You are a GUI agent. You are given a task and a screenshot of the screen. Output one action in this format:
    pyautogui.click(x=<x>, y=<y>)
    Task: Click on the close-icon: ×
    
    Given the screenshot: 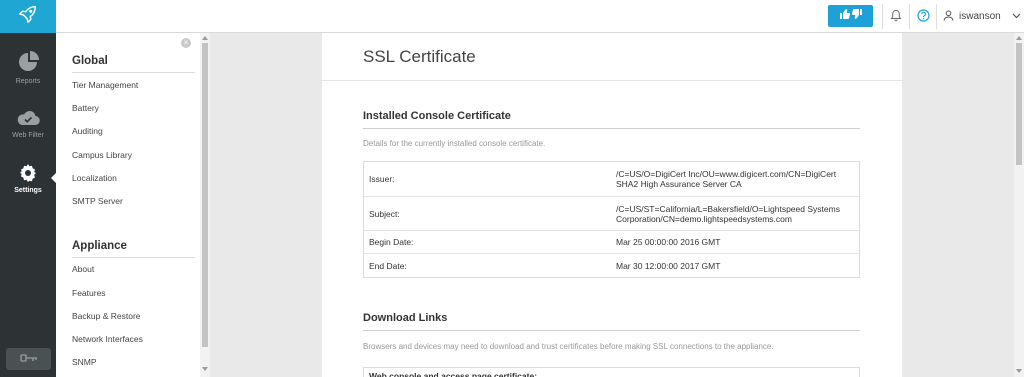 What is the action you would take?
    pyautogui.click(x=186, y=43)
    